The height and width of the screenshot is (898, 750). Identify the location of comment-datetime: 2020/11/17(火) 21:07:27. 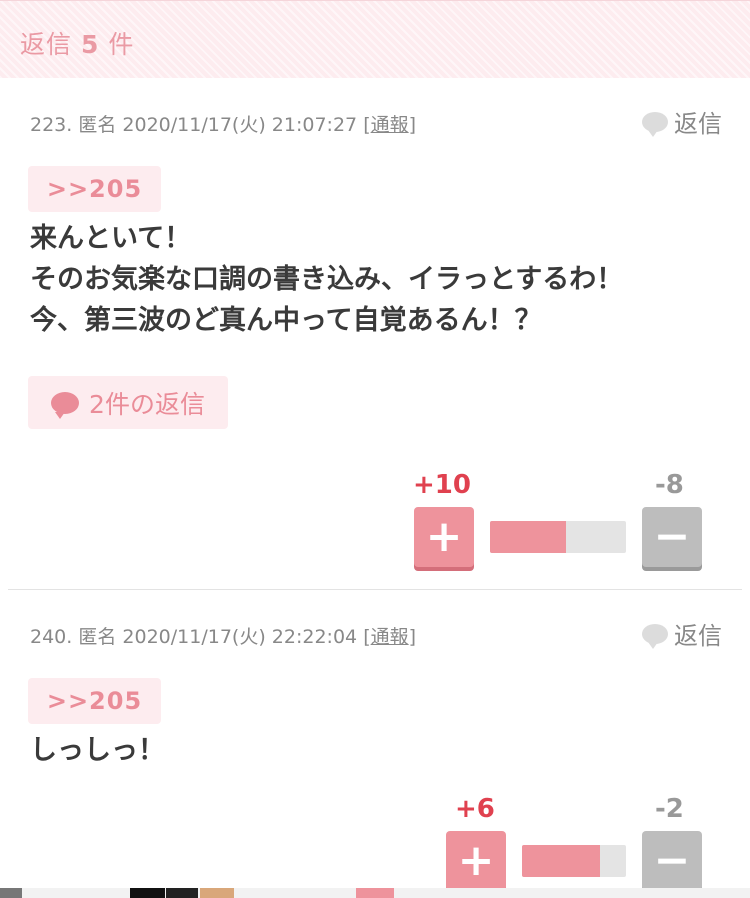
(240, 125).